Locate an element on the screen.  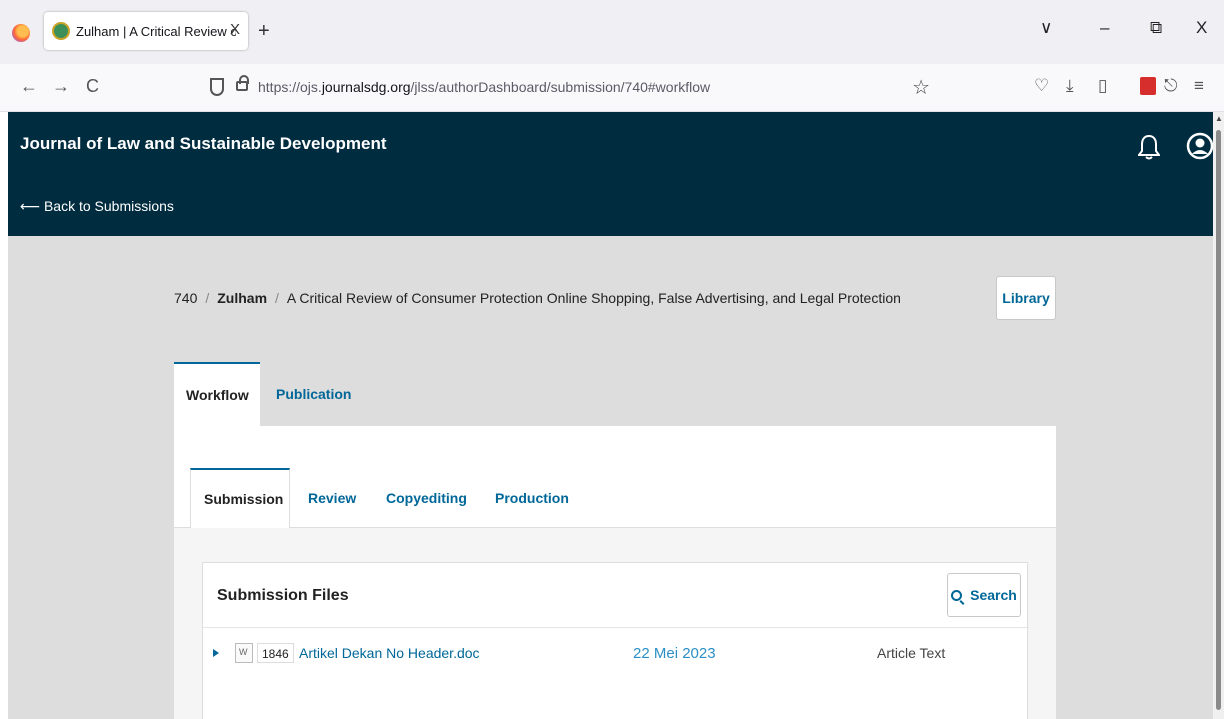
forward-button: → is located at coordinates (61, 86).